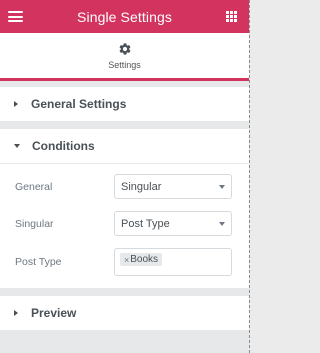 The width and height of the screenshot is (320, 353). I want to click on field-row-post-type: Post Type × Books, so click(123, 262).